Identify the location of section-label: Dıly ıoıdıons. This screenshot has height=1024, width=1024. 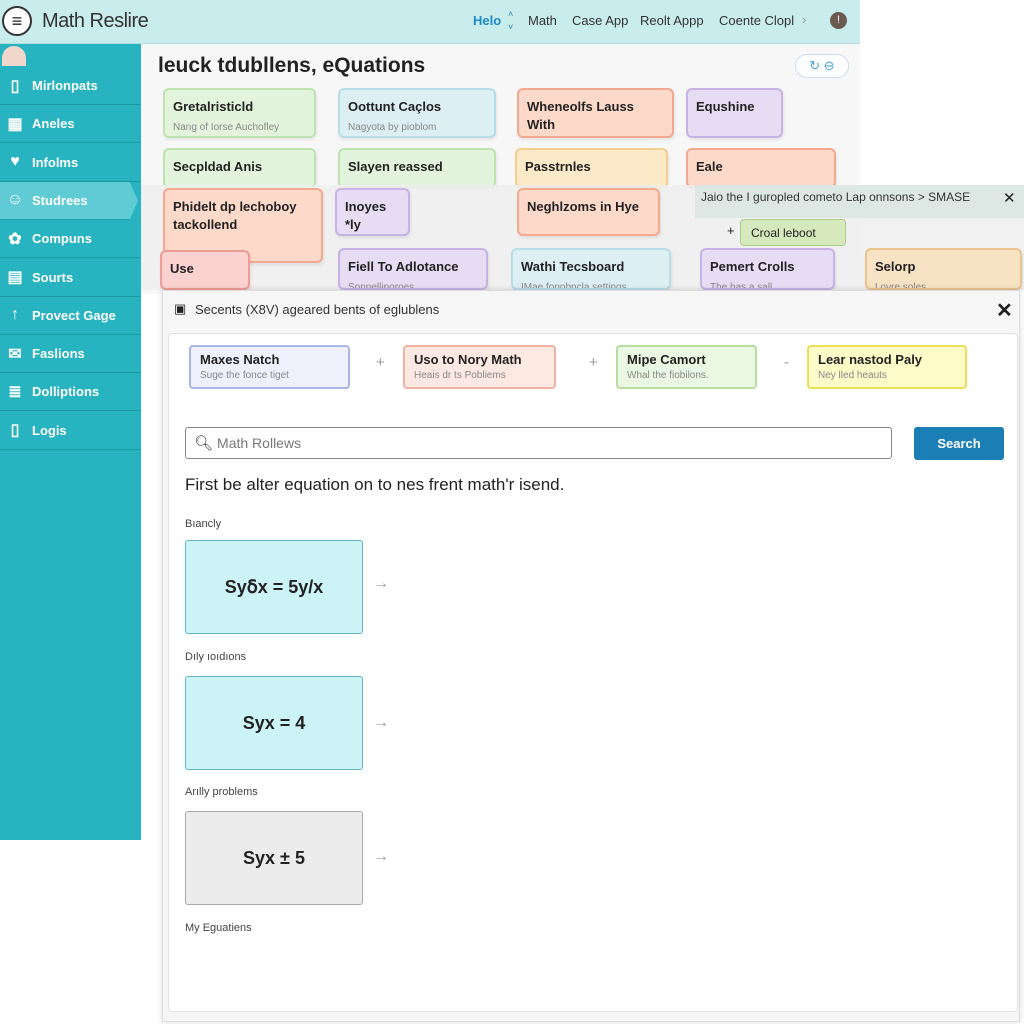
(216, 657).